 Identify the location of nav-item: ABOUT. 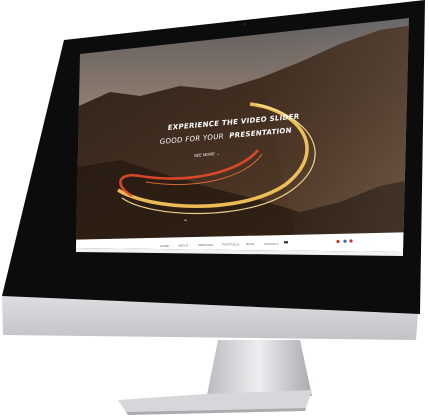
(183, 246).